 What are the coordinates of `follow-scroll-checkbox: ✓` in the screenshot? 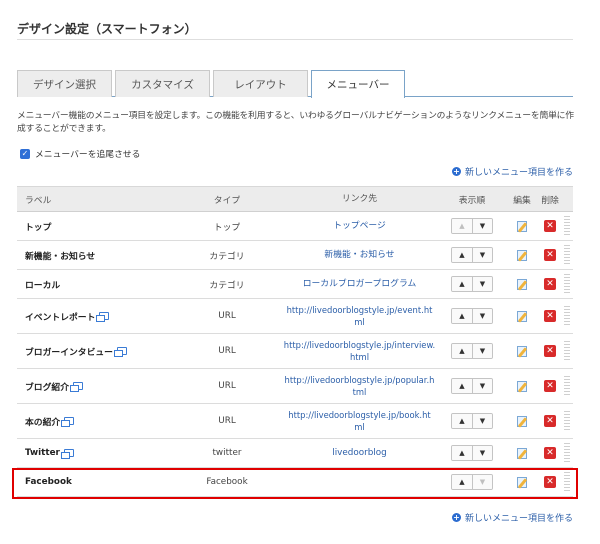 It's located at (25, 153).